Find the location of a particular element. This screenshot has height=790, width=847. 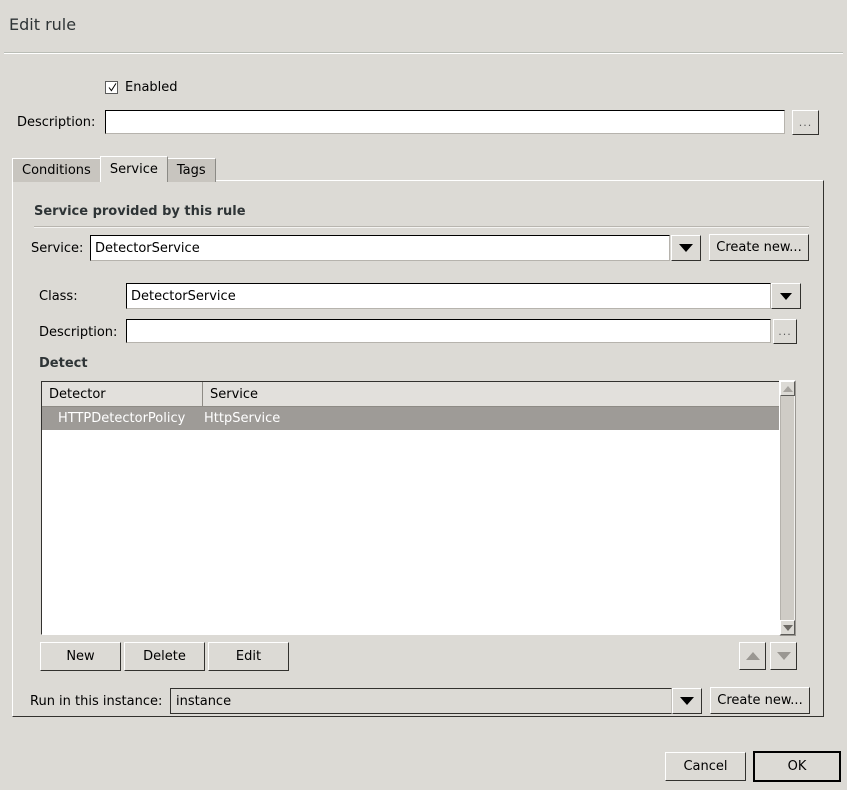

delete-button: Delete is located at coordinates (164, 656).